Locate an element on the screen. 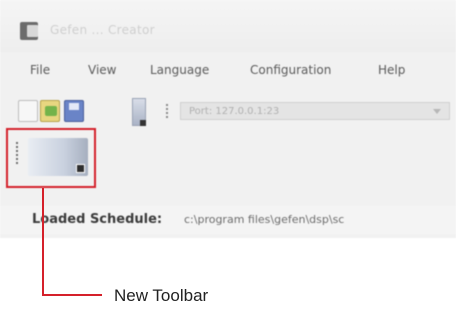 The image size is (456, 310). new-toolbar-marker-icon is located at coordinates (80, 168).